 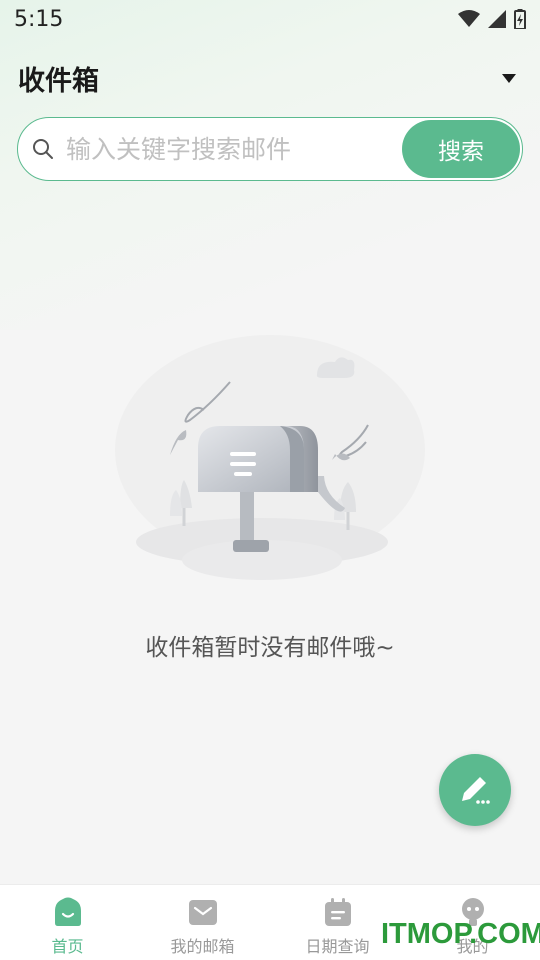 I want to click on signal-icon, so click(x=497, y=19).